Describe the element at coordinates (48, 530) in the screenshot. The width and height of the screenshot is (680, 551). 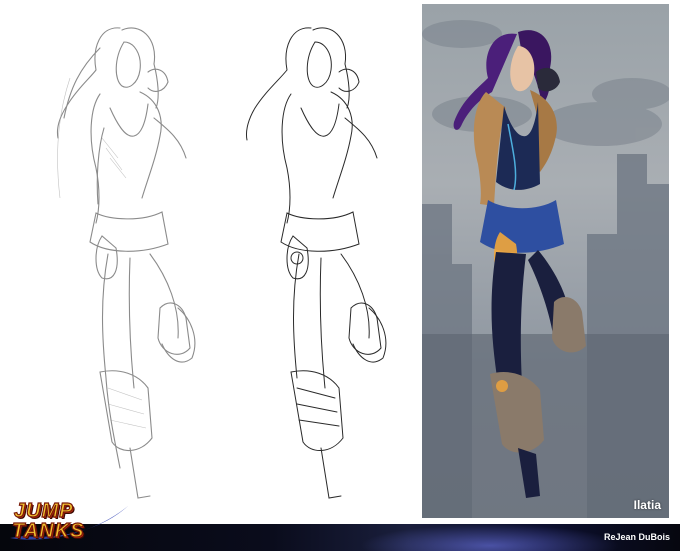
I see `logo-word-tanks: TANKS` at that location.